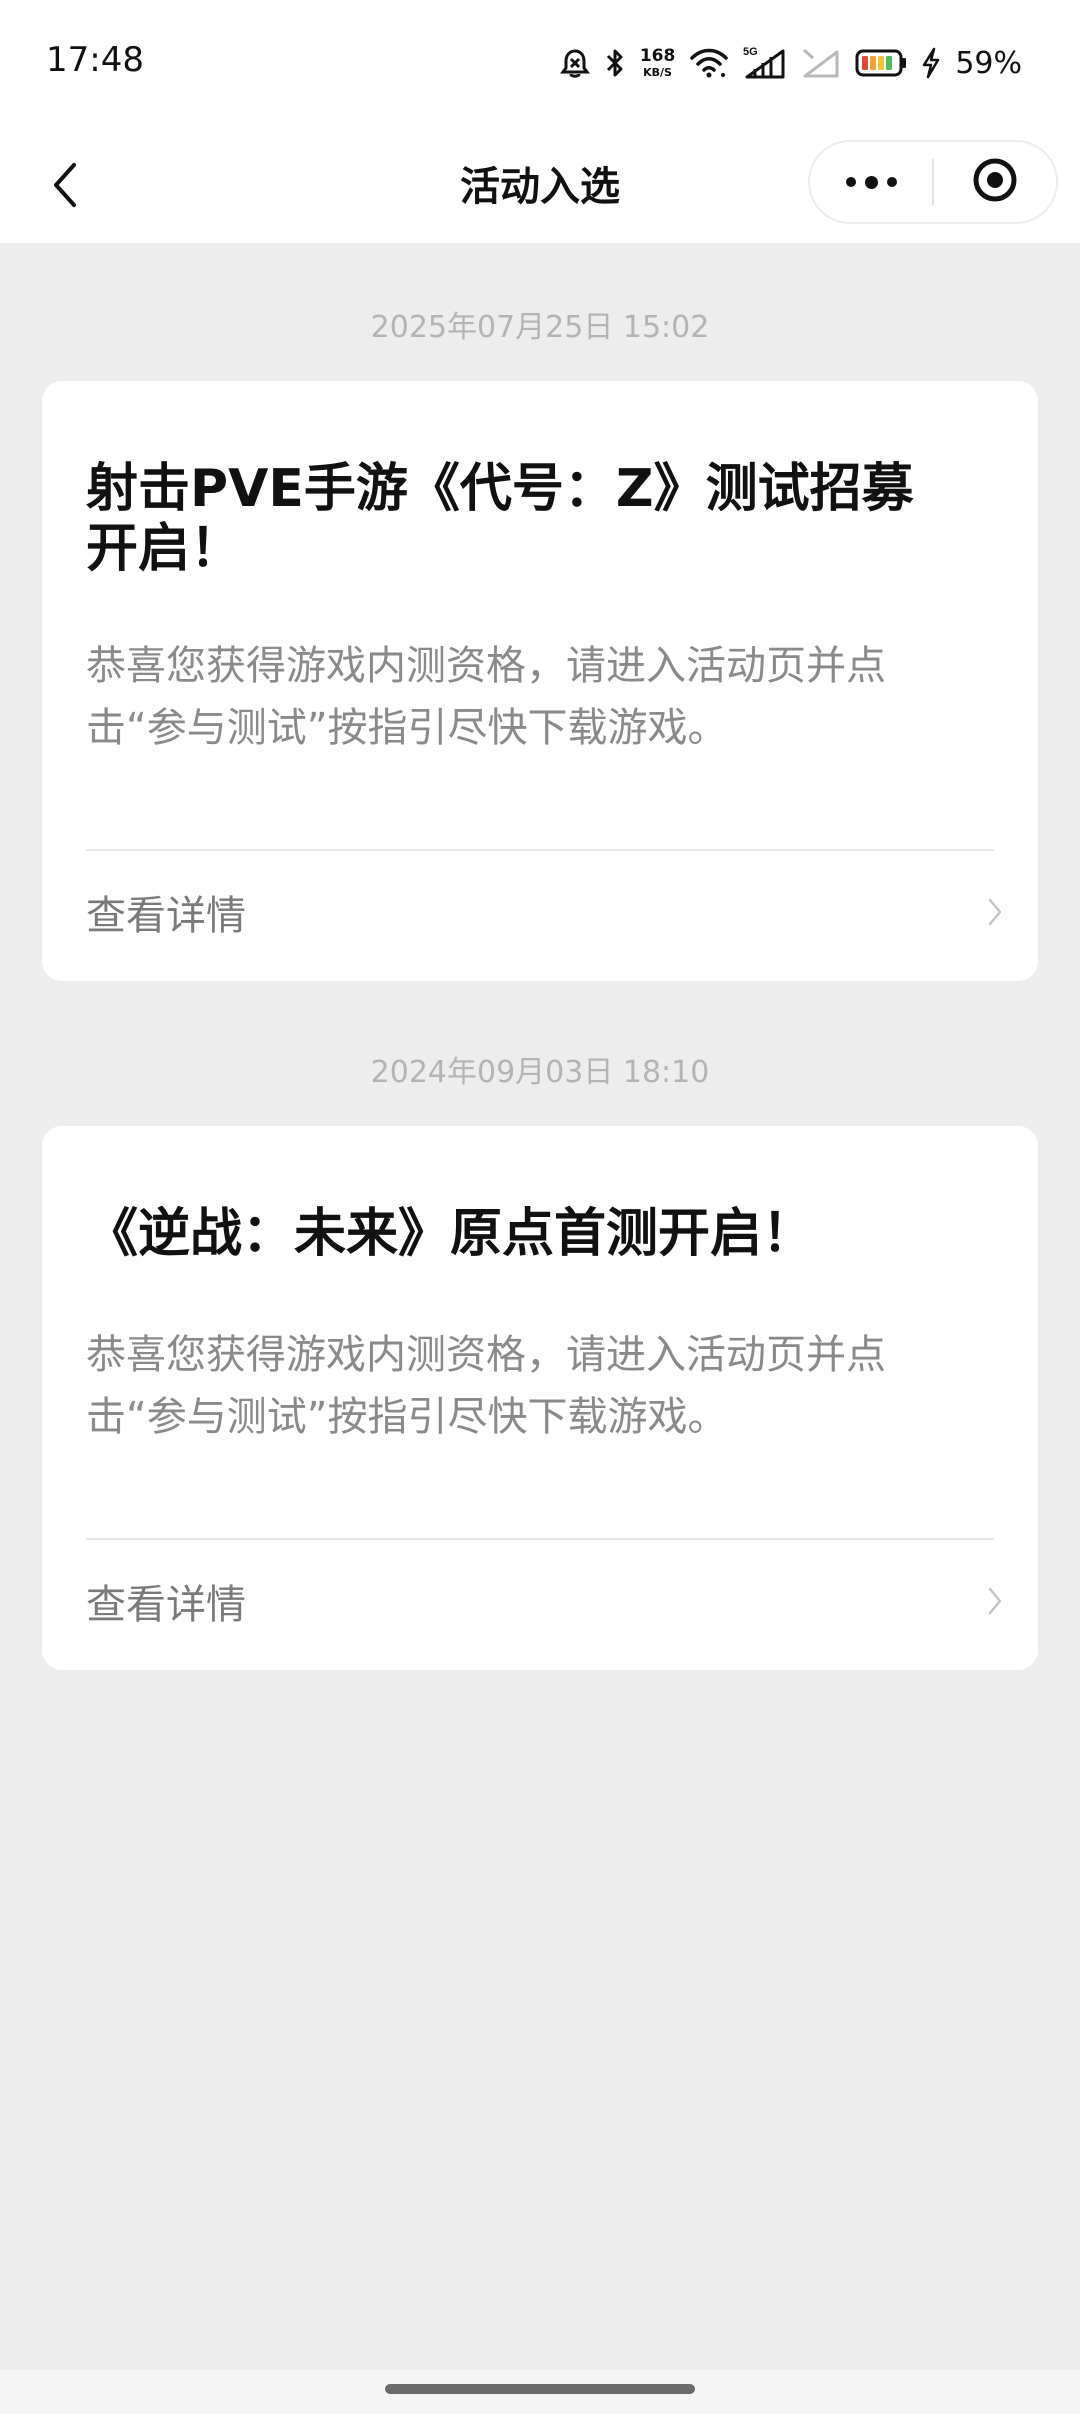 This screenshot has height=2414, width=1080. I want to click on signal-5g-icon: 5G, so click(765, 63).